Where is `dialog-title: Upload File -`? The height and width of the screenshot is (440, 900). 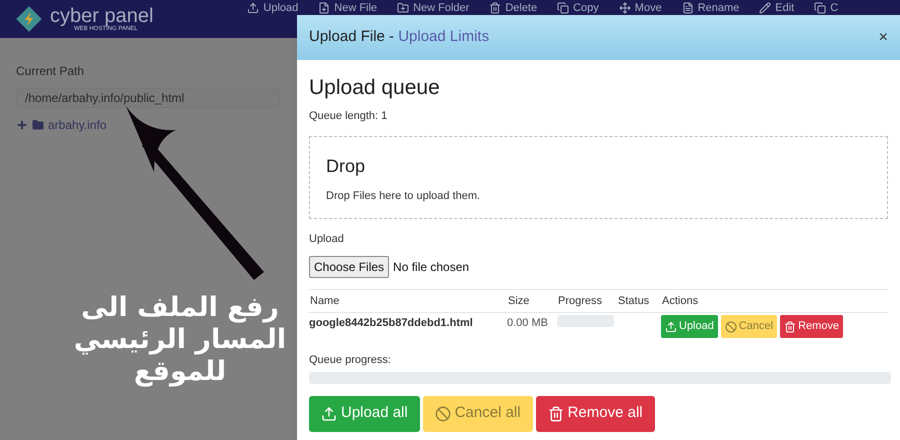
dialog-title: Upload File - is located at coordinates (352, 37).